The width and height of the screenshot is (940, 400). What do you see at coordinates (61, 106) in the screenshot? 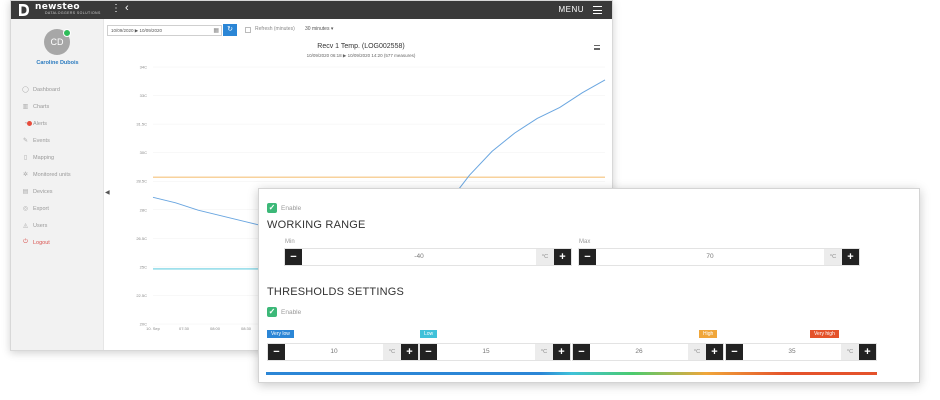
I see `sidebar-item-charts: ▥ Charts` at bounding box center [61, 106].